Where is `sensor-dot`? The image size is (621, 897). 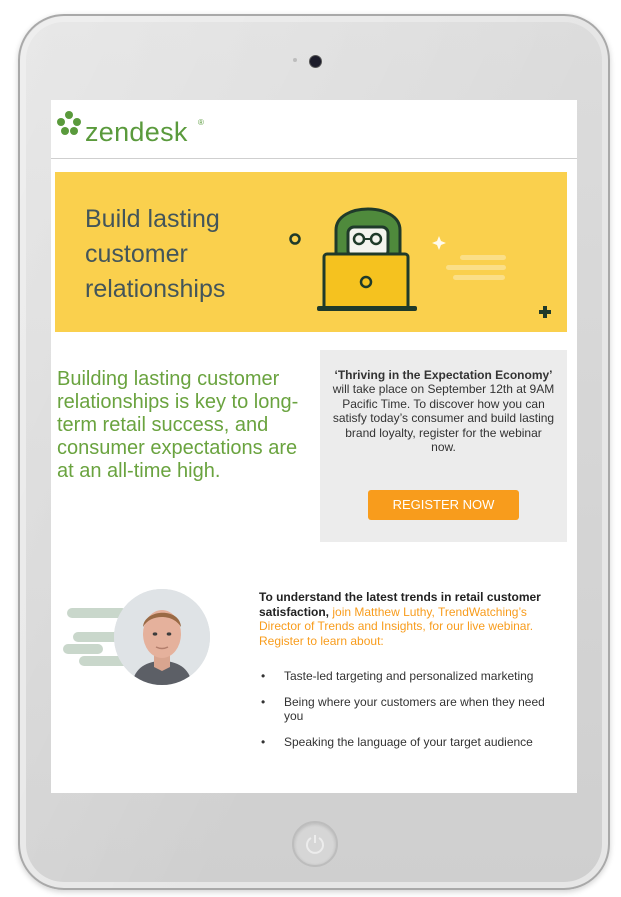
sensor-dot is located at coordinates (295, 60).